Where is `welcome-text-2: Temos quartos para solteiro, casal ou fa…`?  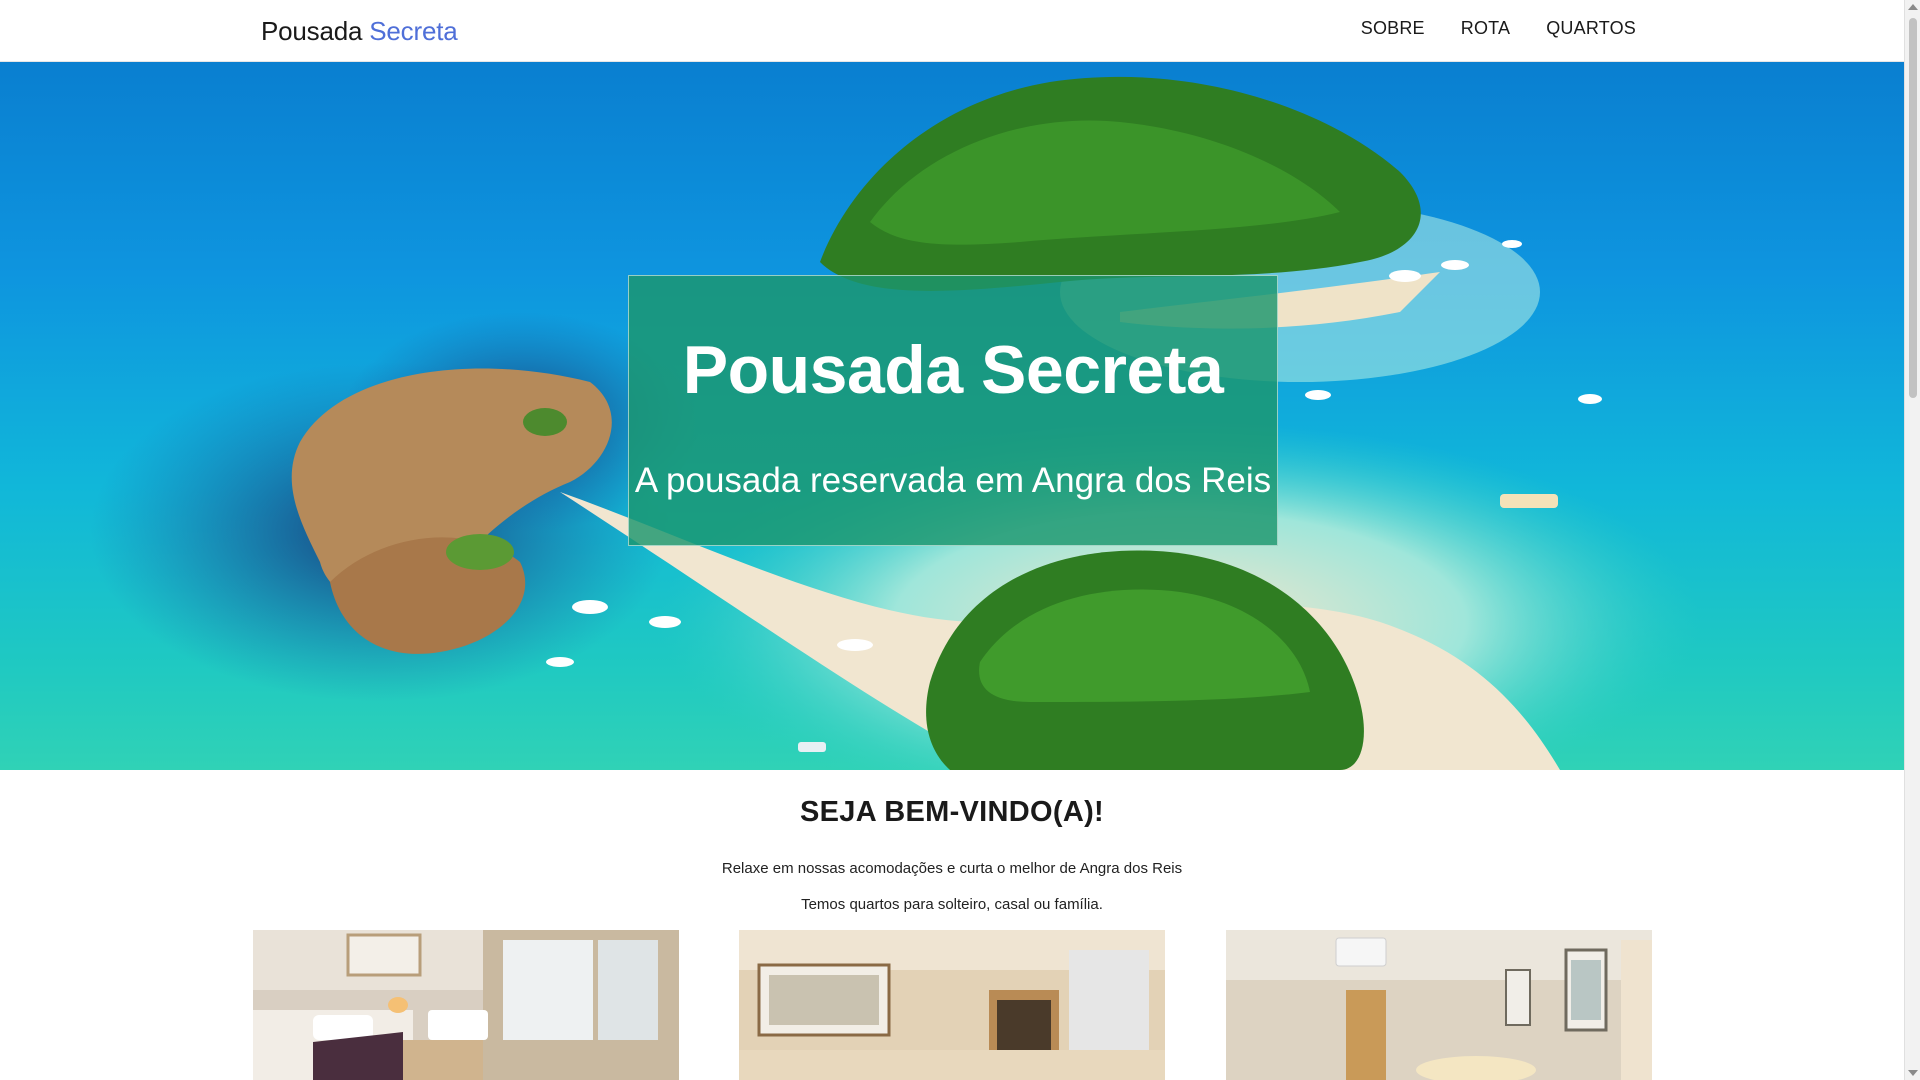 welcome-text-2: Temos quartos para solteiro, casal ou fa… is located at coordinates (952, 904).